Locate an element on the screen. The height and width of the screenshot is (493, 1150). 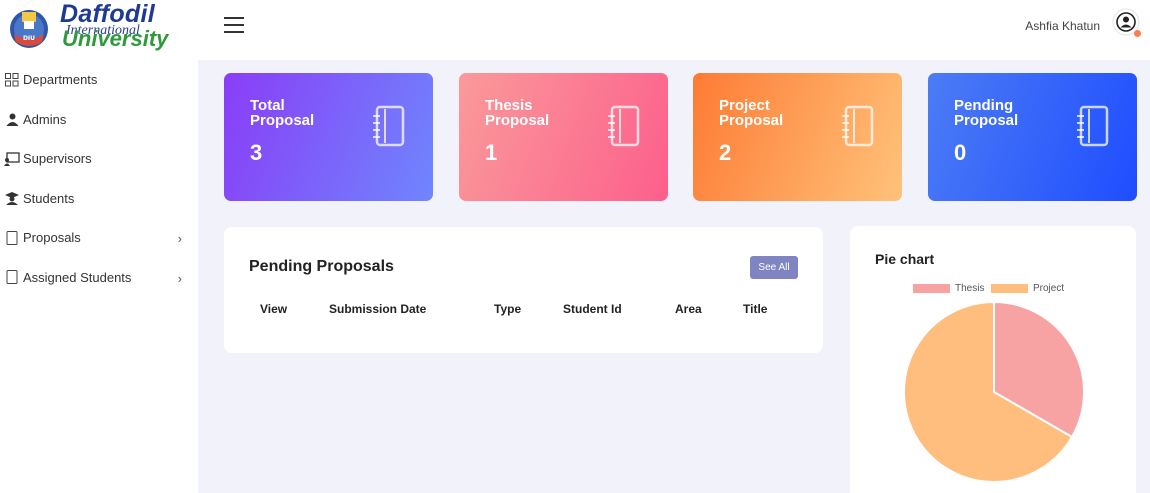
pie-chart-panel: Pie chart Thesis Project is located at coordinates (993, 359).